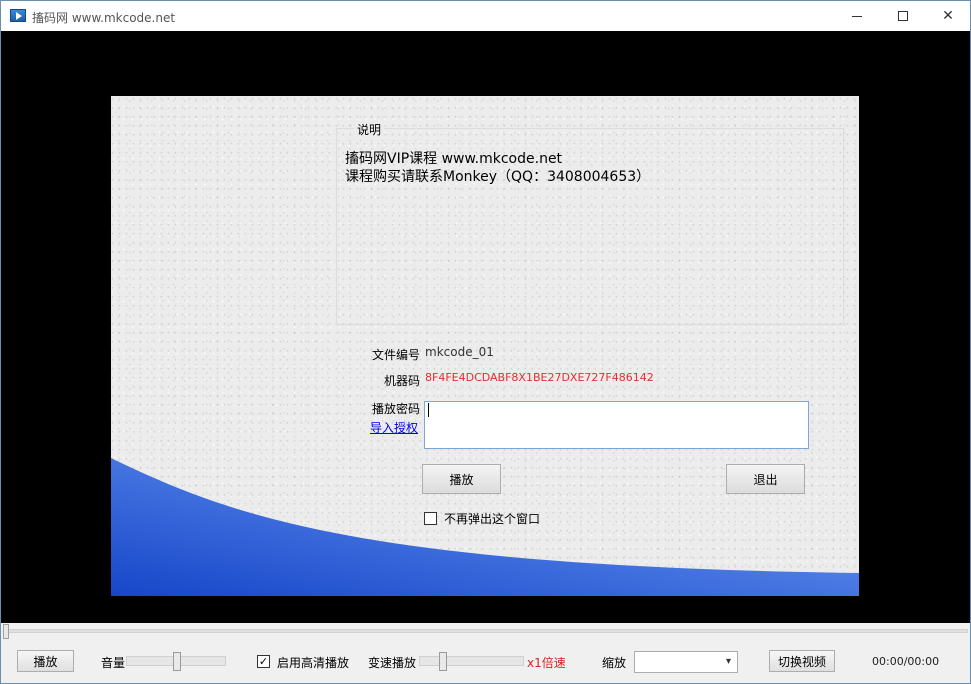 This screenshot has width=971, height=684. What do you see at coordinates (396, 355) in the screenshot?
I see `file-id-label: 文件编号` at bounding box center [396, 355].